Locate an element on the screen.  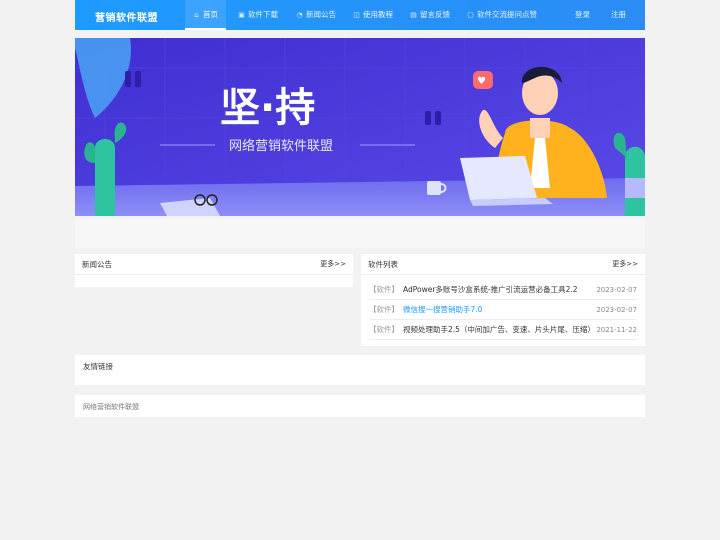
chat-icon: ▢ is located at coordinates (470, 14).